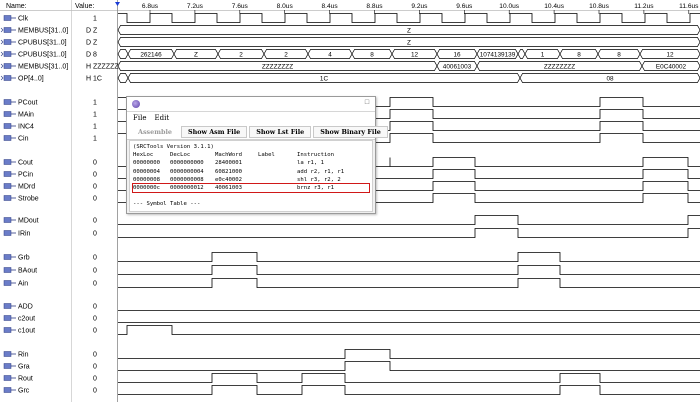 The width and height of the screenshot is (700, 402). What do you see at coordinates (277, 66) in the screenshot?
I see `bus-segment-value: ZZZZZZZZ` at bounding box center [277, 66].